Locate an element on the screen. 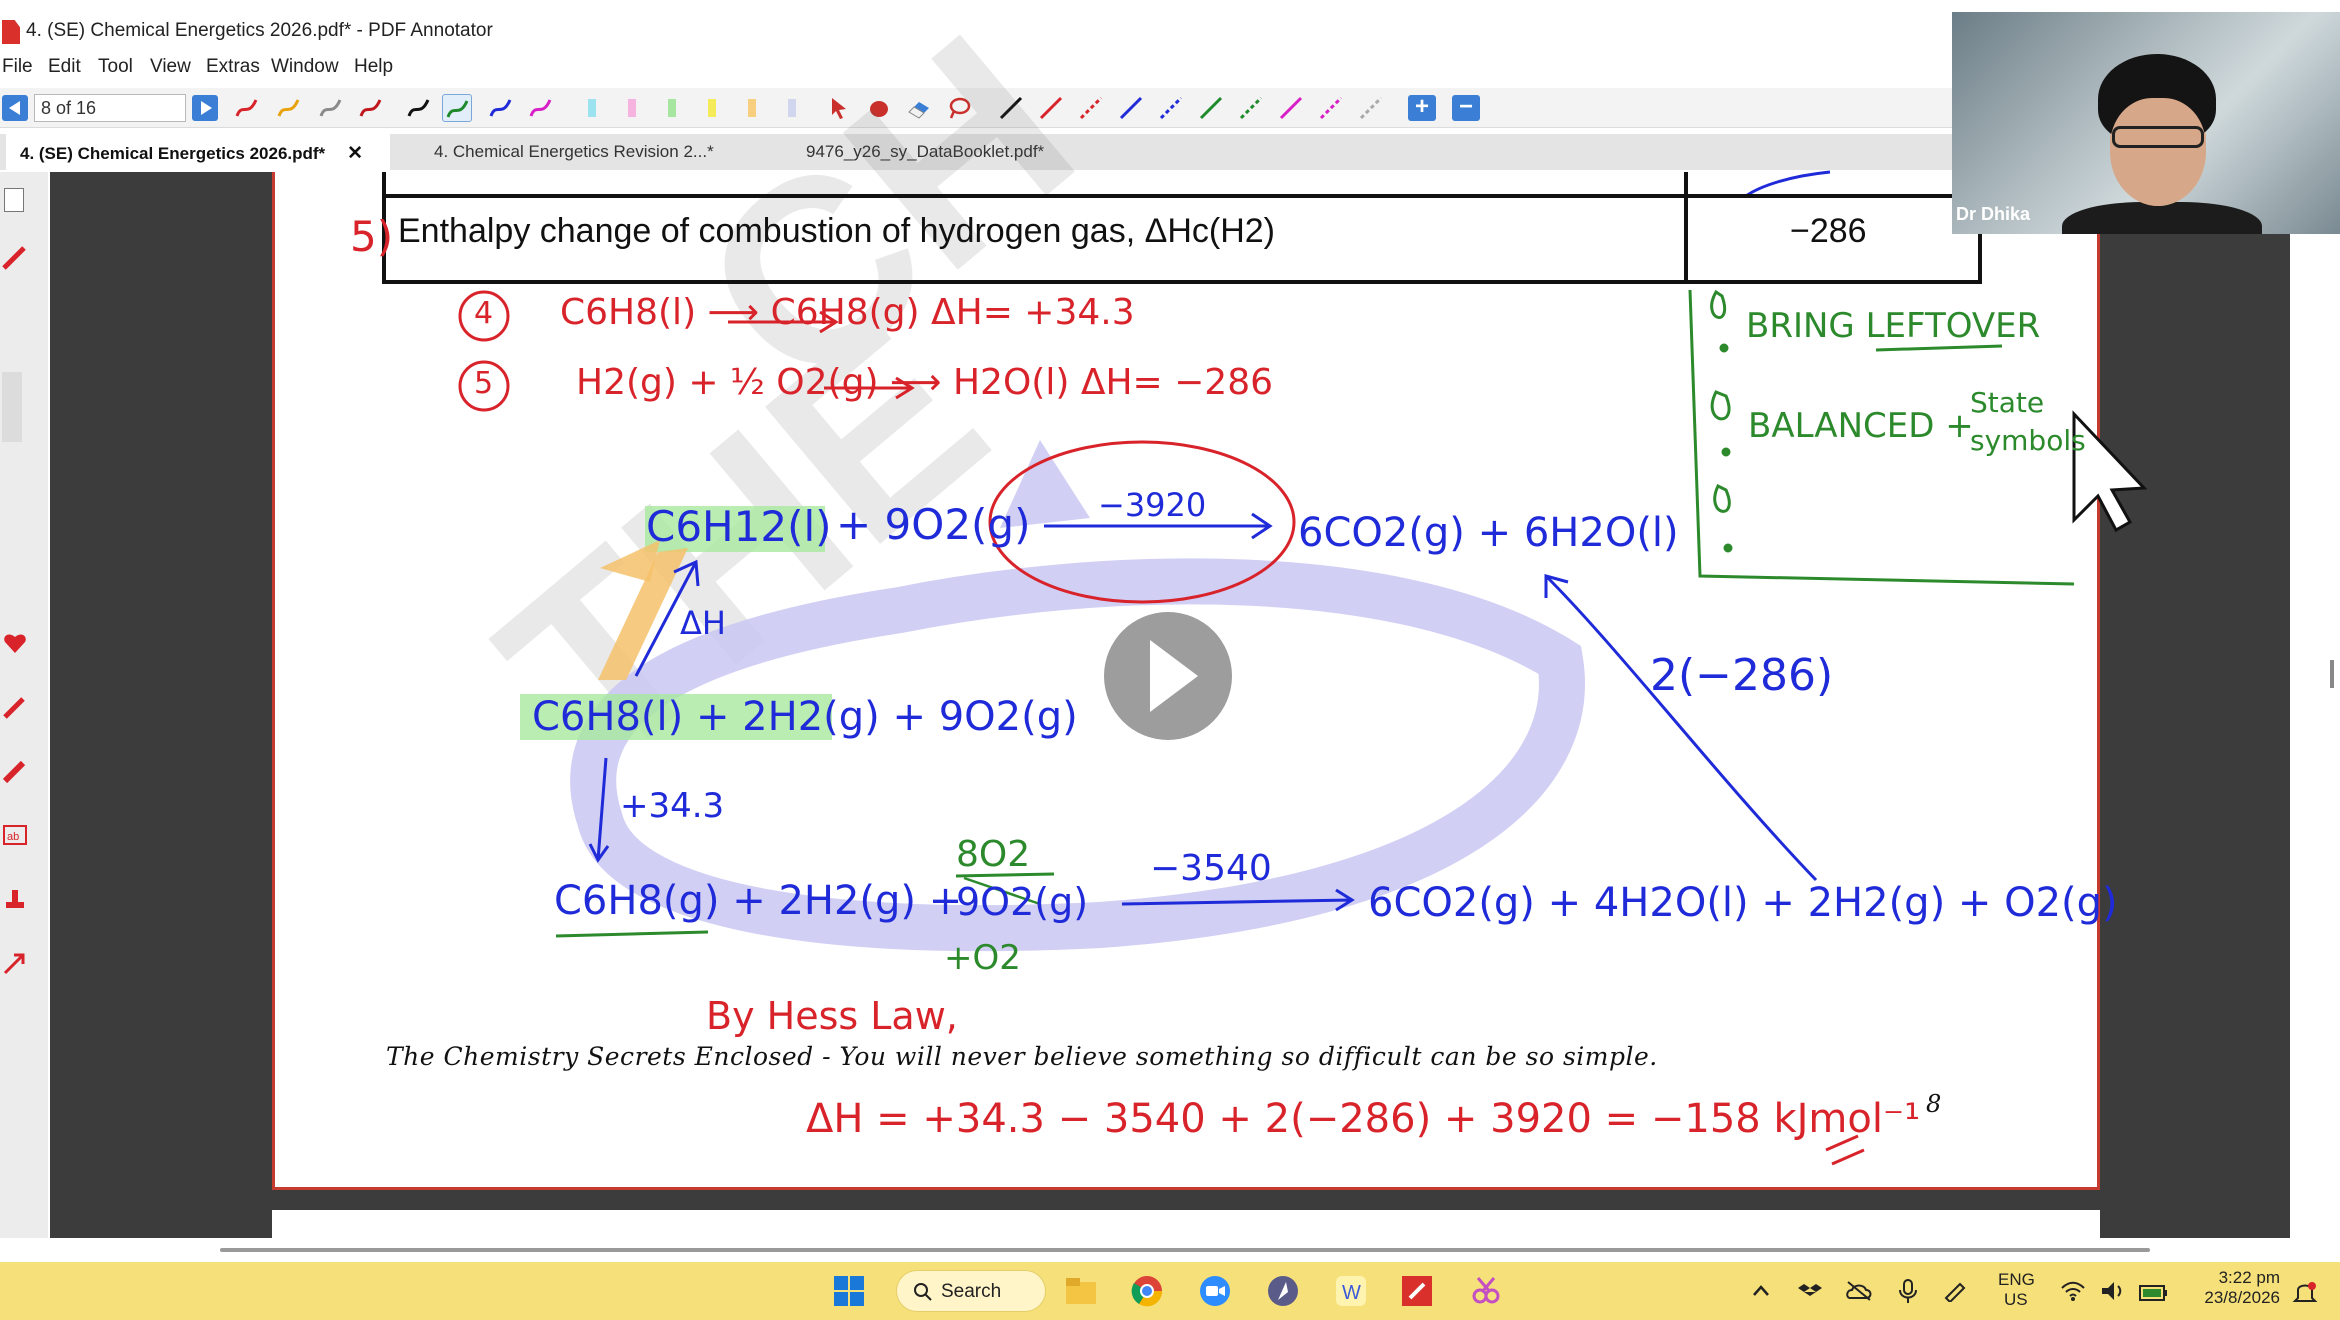  plus-34-3: +34.3 is located at coordinates (672, 806).